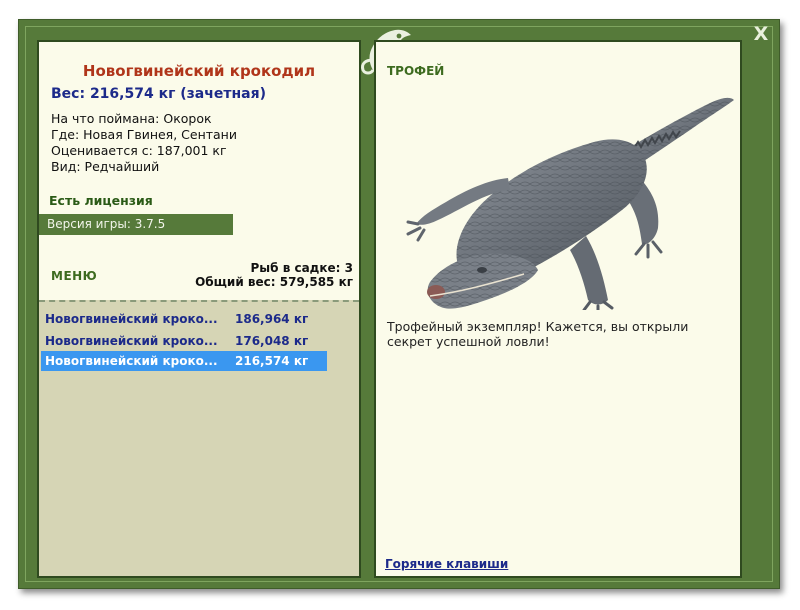 The image size is (800, 610). I want to click on catch-weight: 176,048 кг, so click(272, 341).